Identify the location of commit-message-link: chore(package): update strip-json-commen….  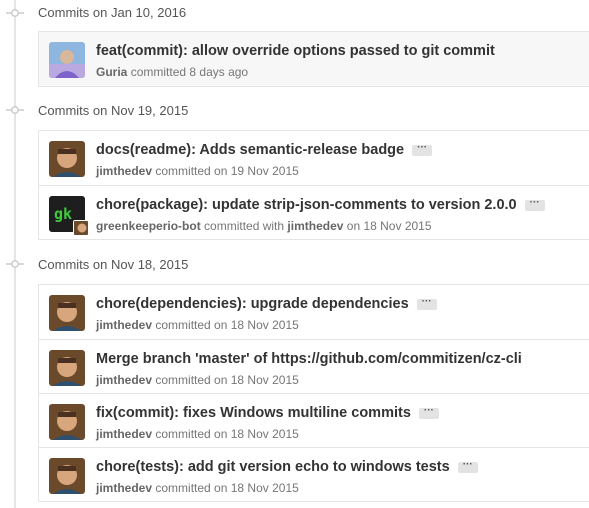
(306, 205).